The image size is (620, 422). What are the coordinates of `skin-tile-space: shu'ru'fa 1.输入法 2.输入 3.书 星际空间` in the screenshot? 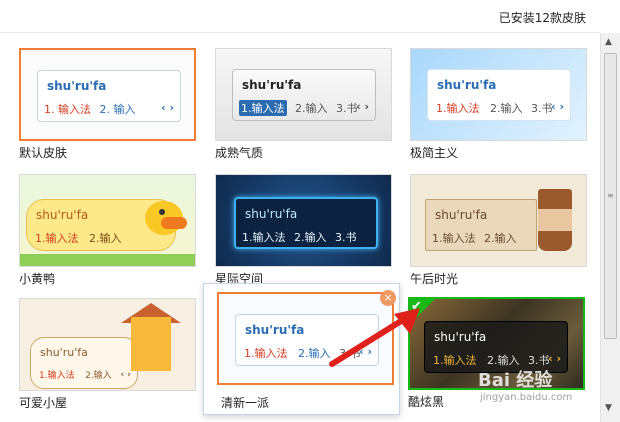 It's located at (303, 230).